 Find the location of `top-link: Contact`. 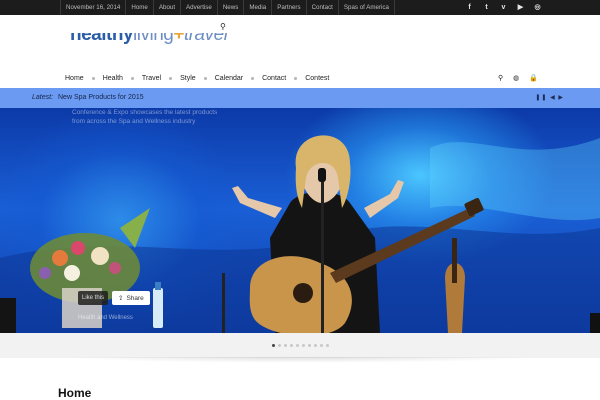

top-link: Contact is located at coordinates (323, 7).